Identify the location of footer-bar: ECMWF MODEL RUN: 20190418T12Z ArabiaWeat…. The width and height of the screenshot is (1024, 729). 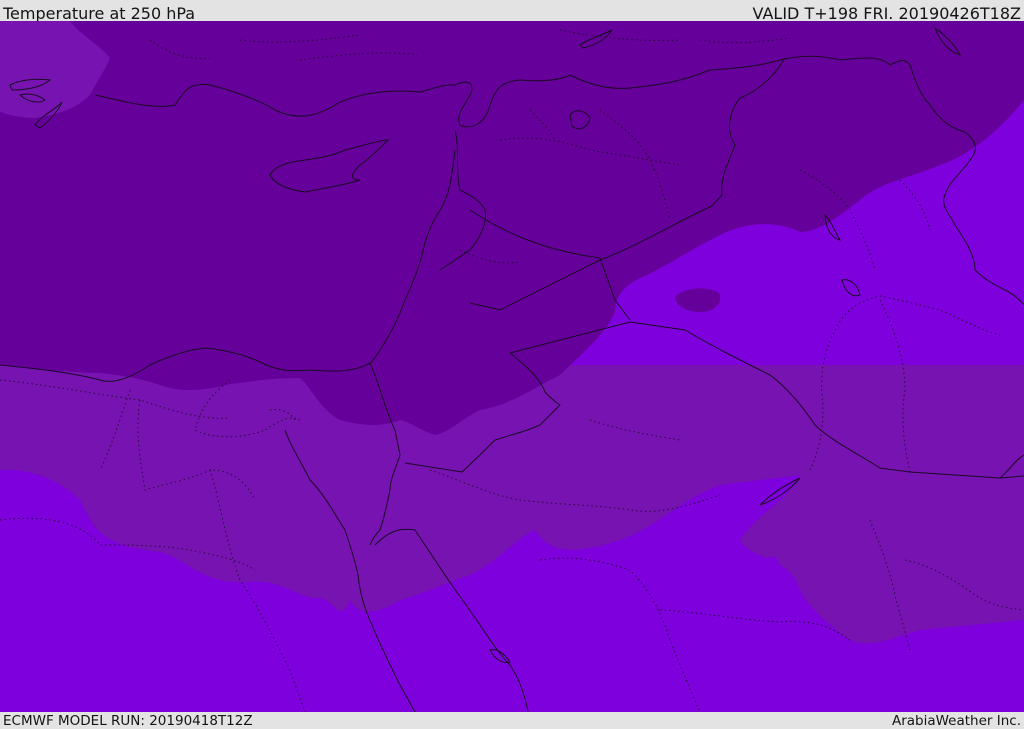
(512, 720).